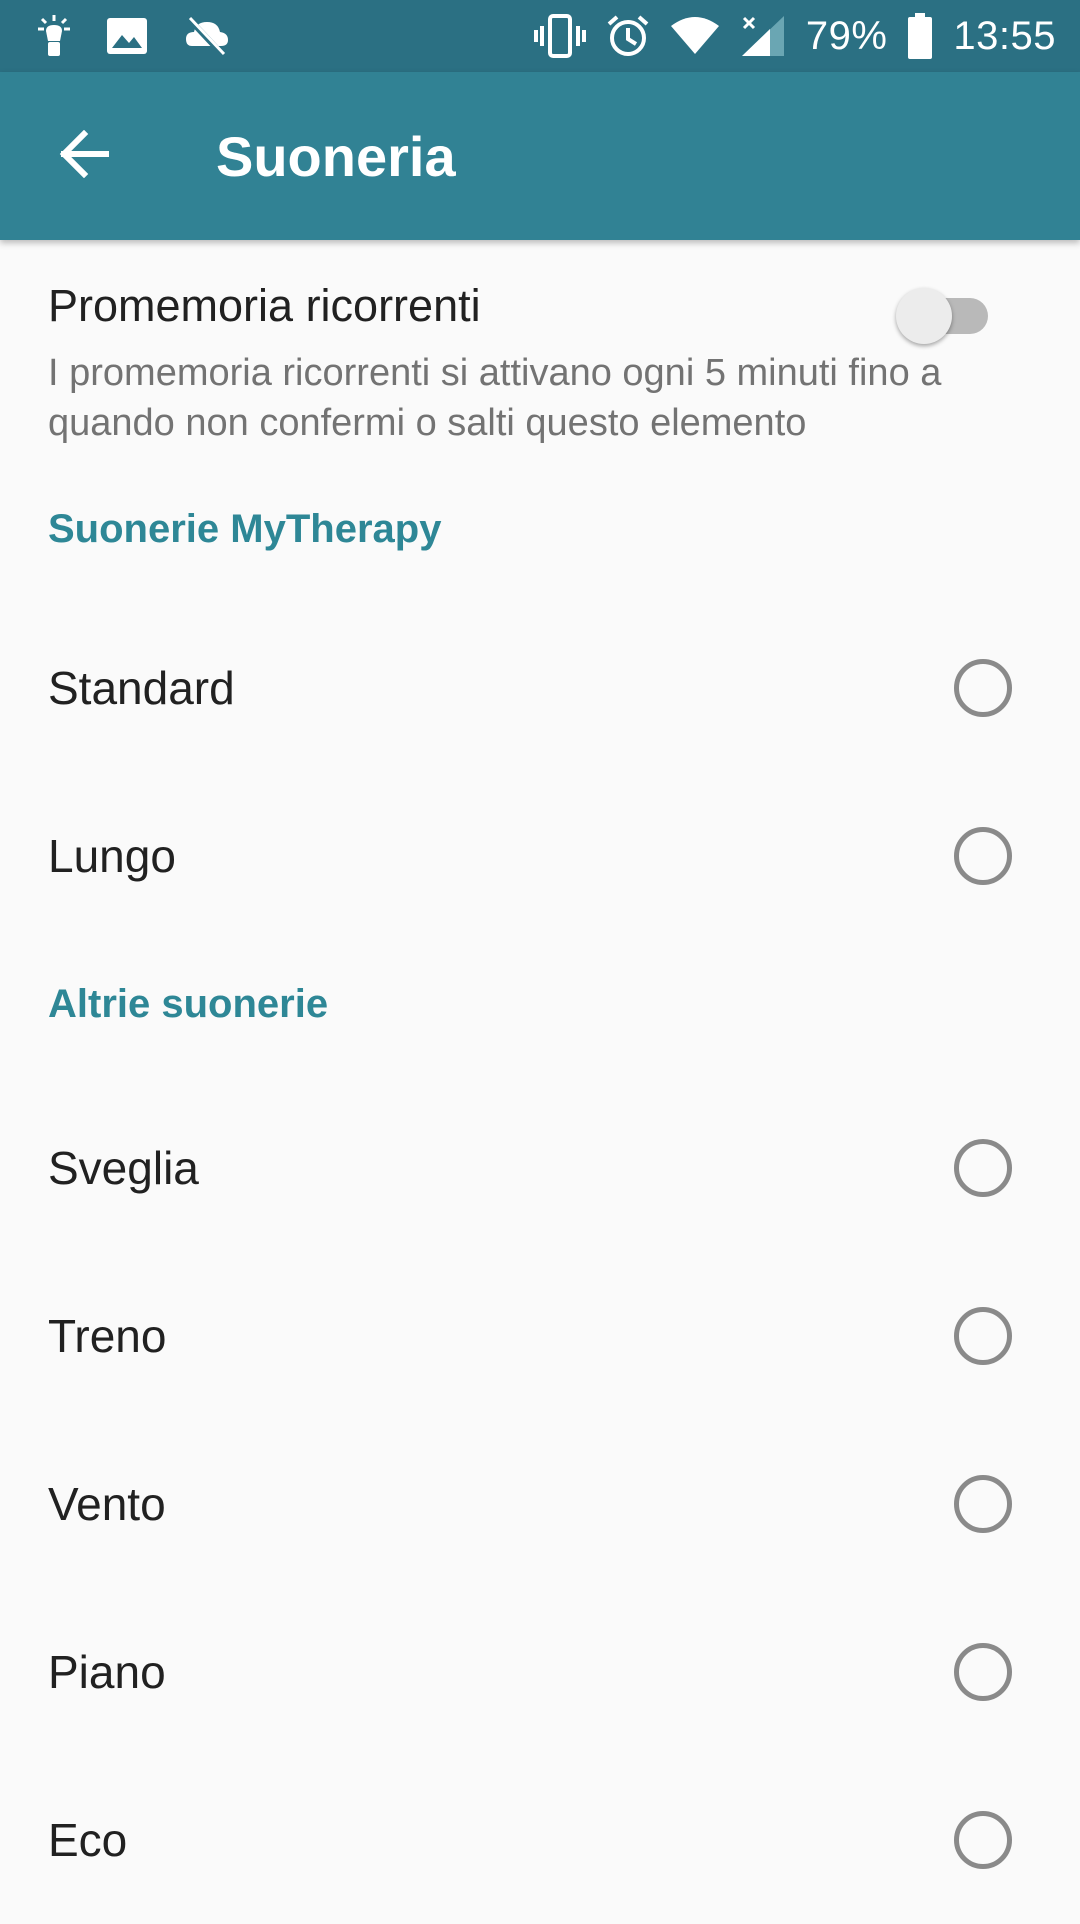 The height and width of the screenshot is (1924, 1080). I want to click on ringtone-label: Treno, so click(107, 1336).